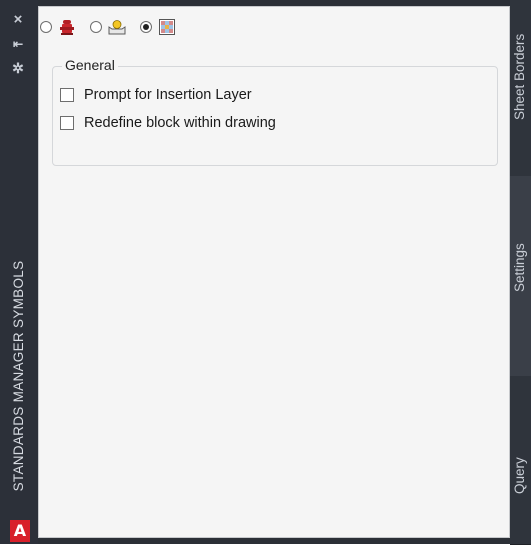 The width and height of the screenshot is (531, 545). I want to click on view-options, so click(115, 27).